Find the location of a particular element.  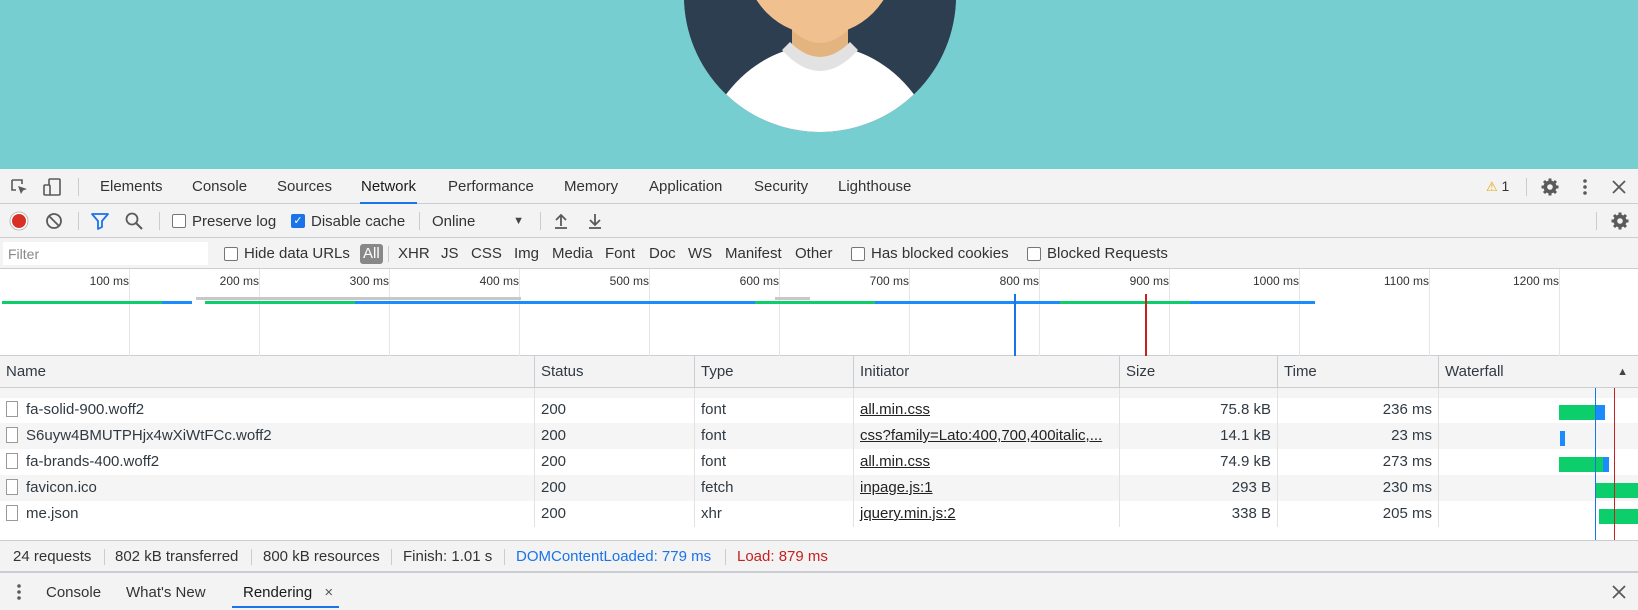

timeline-gridline: 100 ms is located at coordinates (110, 312).